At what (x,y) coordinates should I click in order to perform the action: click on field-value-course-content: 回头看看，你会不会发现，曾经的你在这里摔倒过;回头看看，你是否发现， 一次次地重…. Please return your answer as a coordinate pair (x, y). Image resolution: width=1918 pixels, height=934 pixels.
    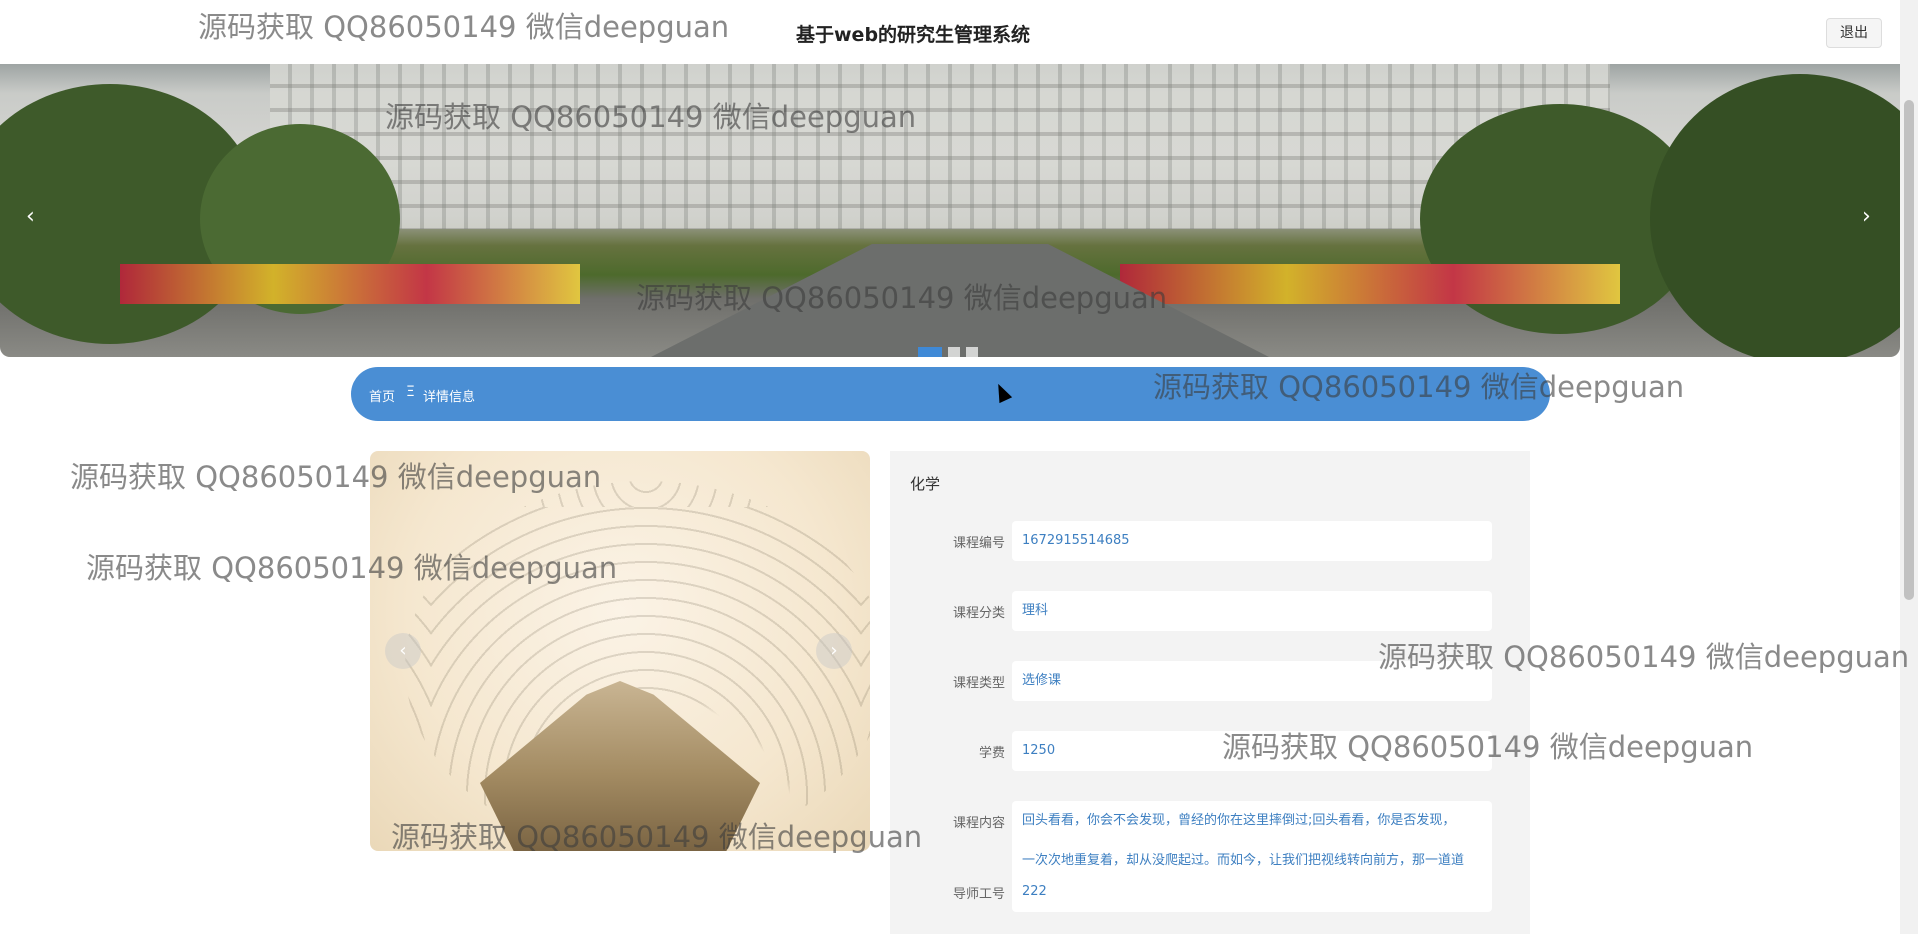
    Looking at the image, I should click on (1252, 841).